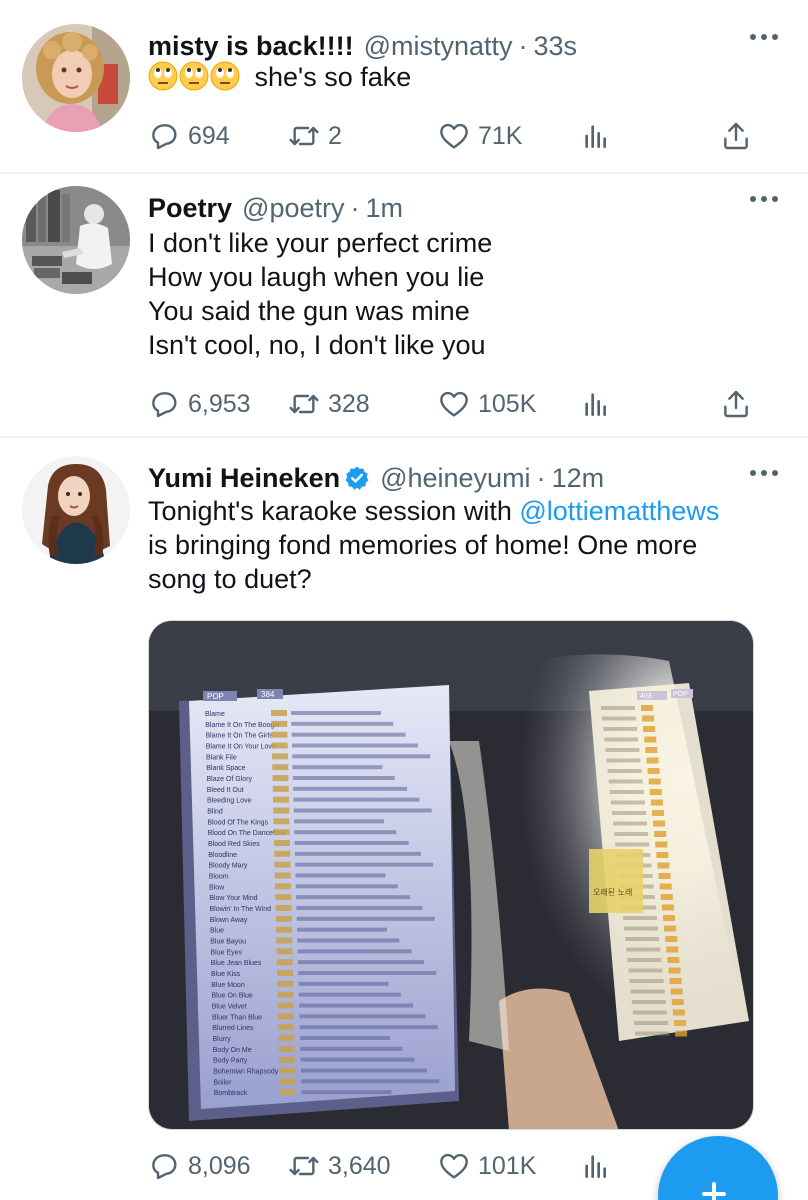 This screenshot has width=808, height=1200. I want to click on tweet-text-content: Tonight's karaoke session with, so click(334, 511).